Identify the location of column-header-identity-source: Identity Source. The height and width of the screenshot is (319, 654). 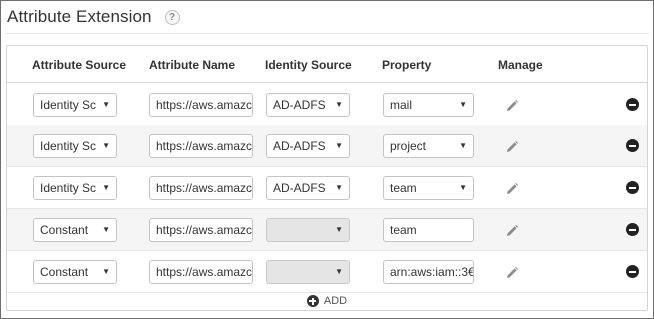
(308, 65).